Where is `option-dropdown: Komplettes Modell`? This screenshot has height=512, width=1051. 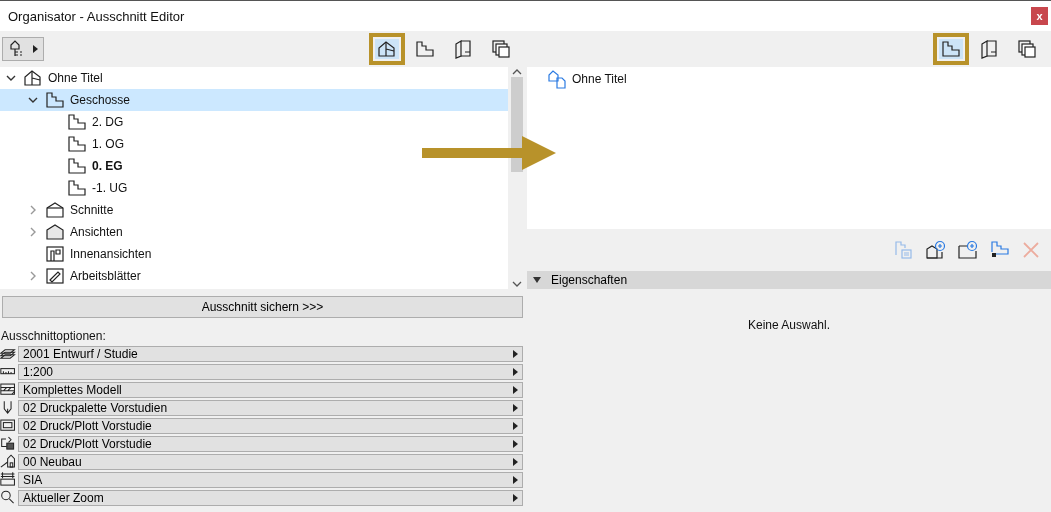 option-dropdown: Komplettes Modell is located at coordinates (270, 390).